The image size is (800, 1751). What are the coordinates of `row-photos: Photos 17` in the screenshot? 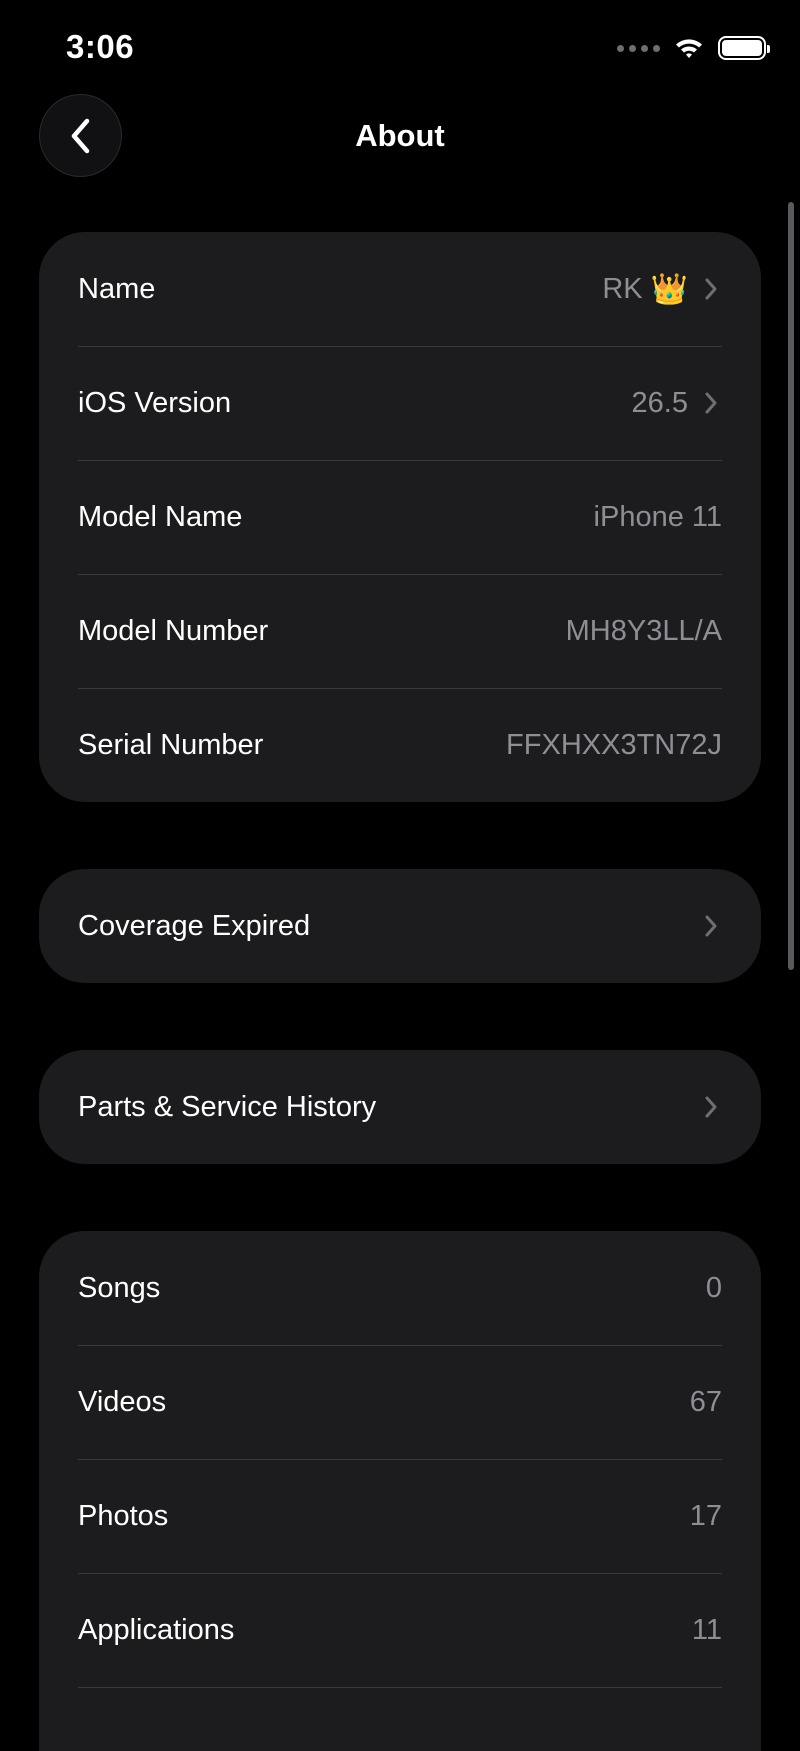 It's located at (400, 1516).